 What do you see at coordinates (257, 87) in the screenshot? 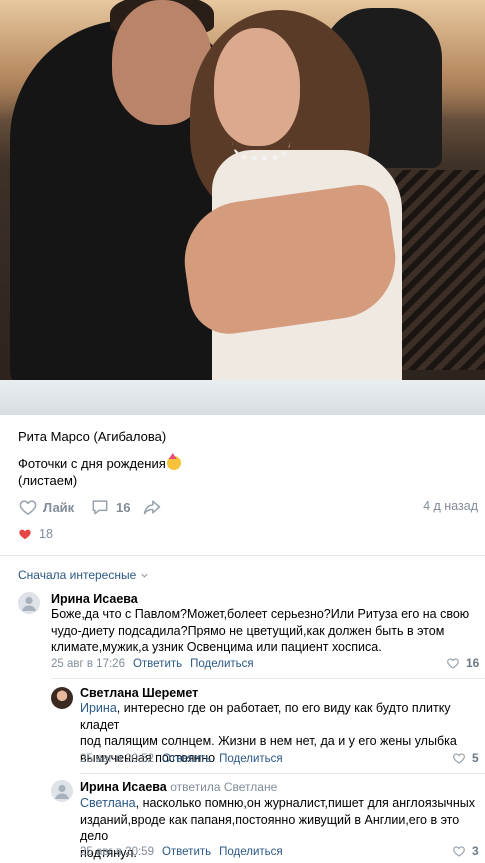
I see `photo-woman-head` at bounding box center [257, 87].